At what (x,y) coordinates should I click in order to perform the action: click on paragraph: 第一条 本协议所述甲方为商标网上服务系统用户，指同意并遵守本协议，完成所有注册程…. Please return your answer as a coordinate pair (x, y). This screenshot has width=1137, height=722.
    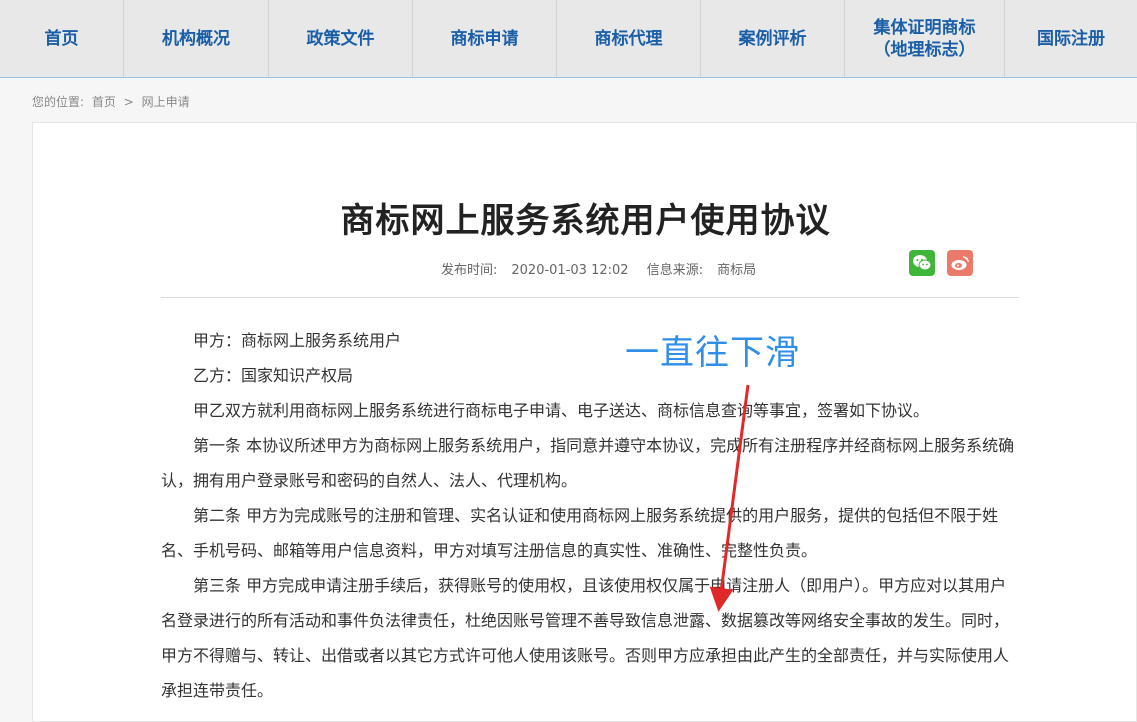
    Looking at the image, I should click on (588, 463).